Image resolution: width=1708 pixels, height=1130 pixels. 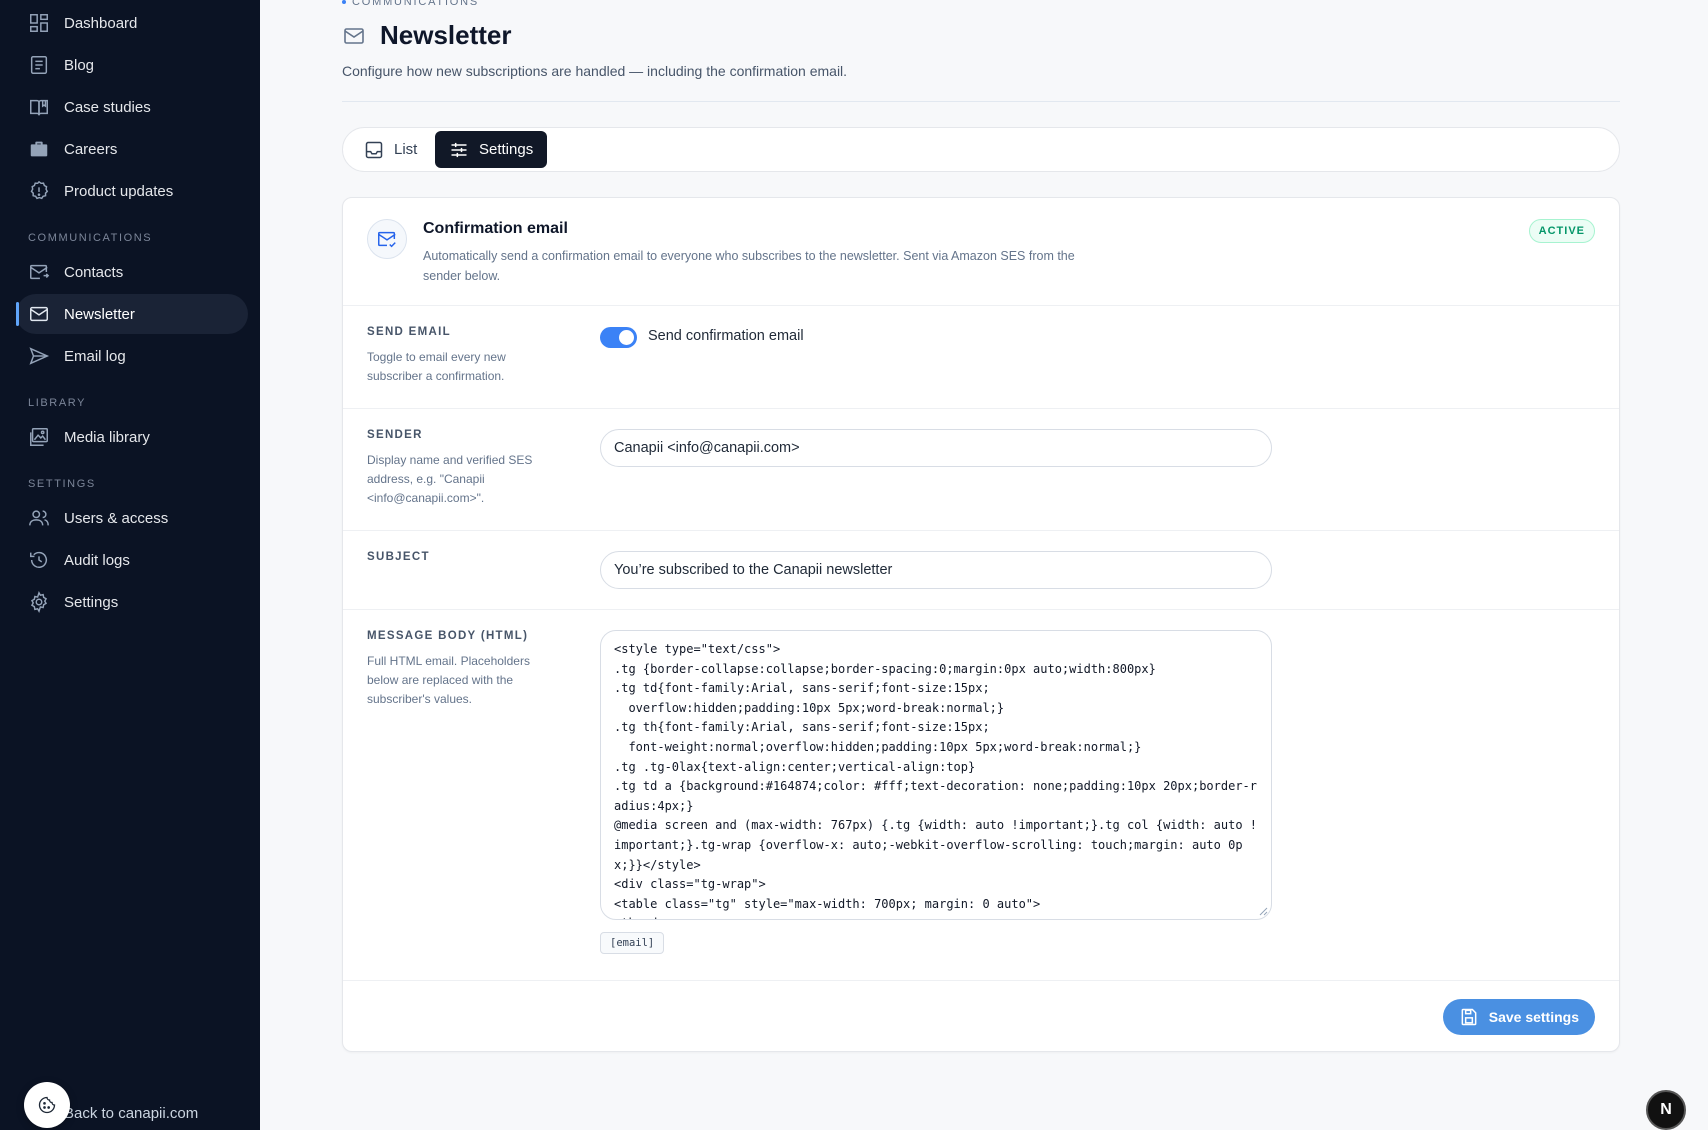 What do you see at coordinates (1561, 231) in the screenshot?
I see `status-badge: ACTIVE` at bounding box center [1561, 231].